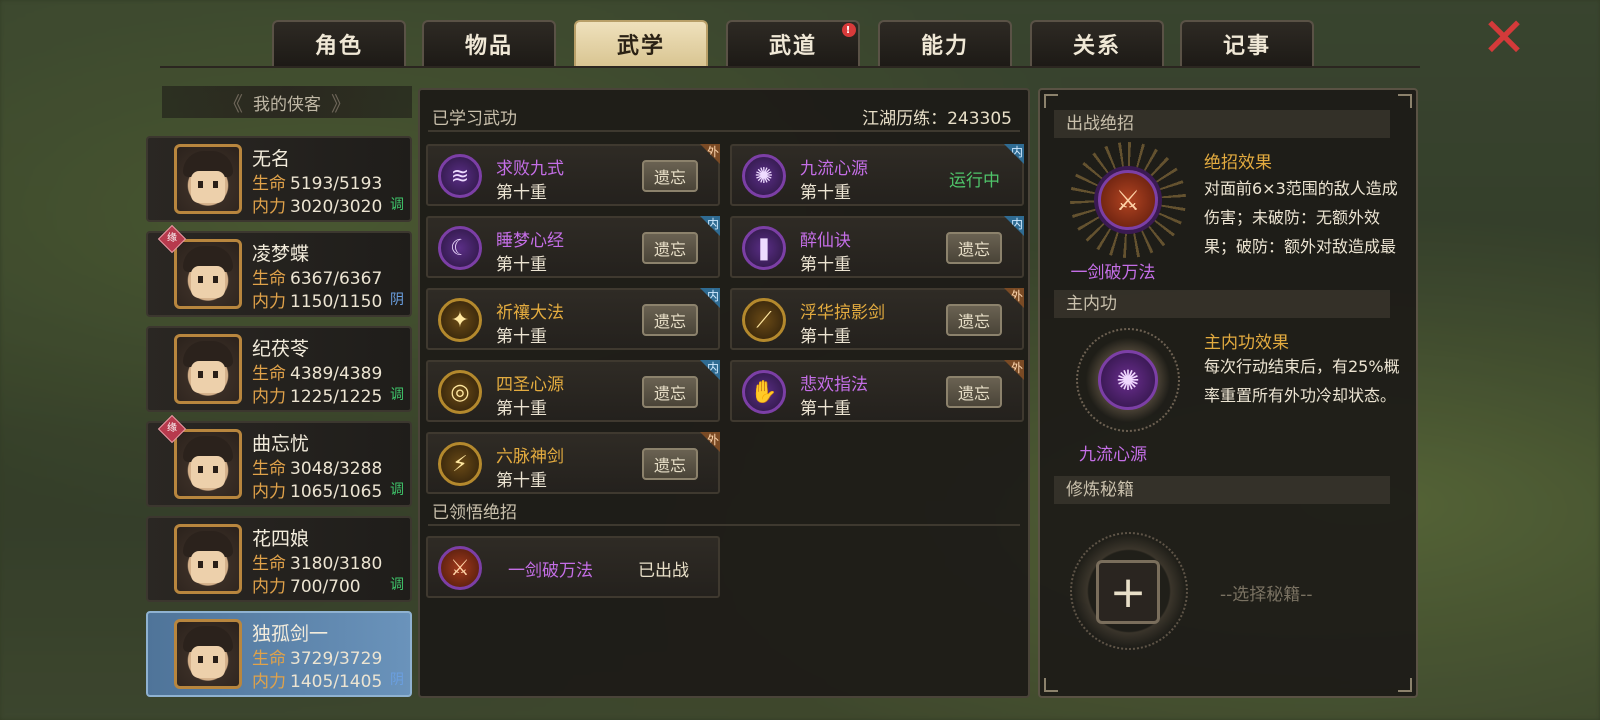 Image resolution: width=1600 pixels, height=720 pixels. What do you see at coordinates (460, 392) in the screenshot?
I see `skill-icon: ◎` at bounding box center [460, 392].